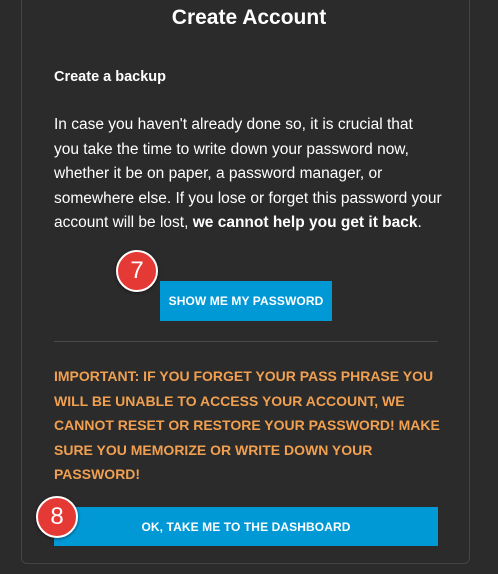  Describe the element at coordinates (110, 77) in the screenshot. I see `backup-heading: Create a backup` at that location.